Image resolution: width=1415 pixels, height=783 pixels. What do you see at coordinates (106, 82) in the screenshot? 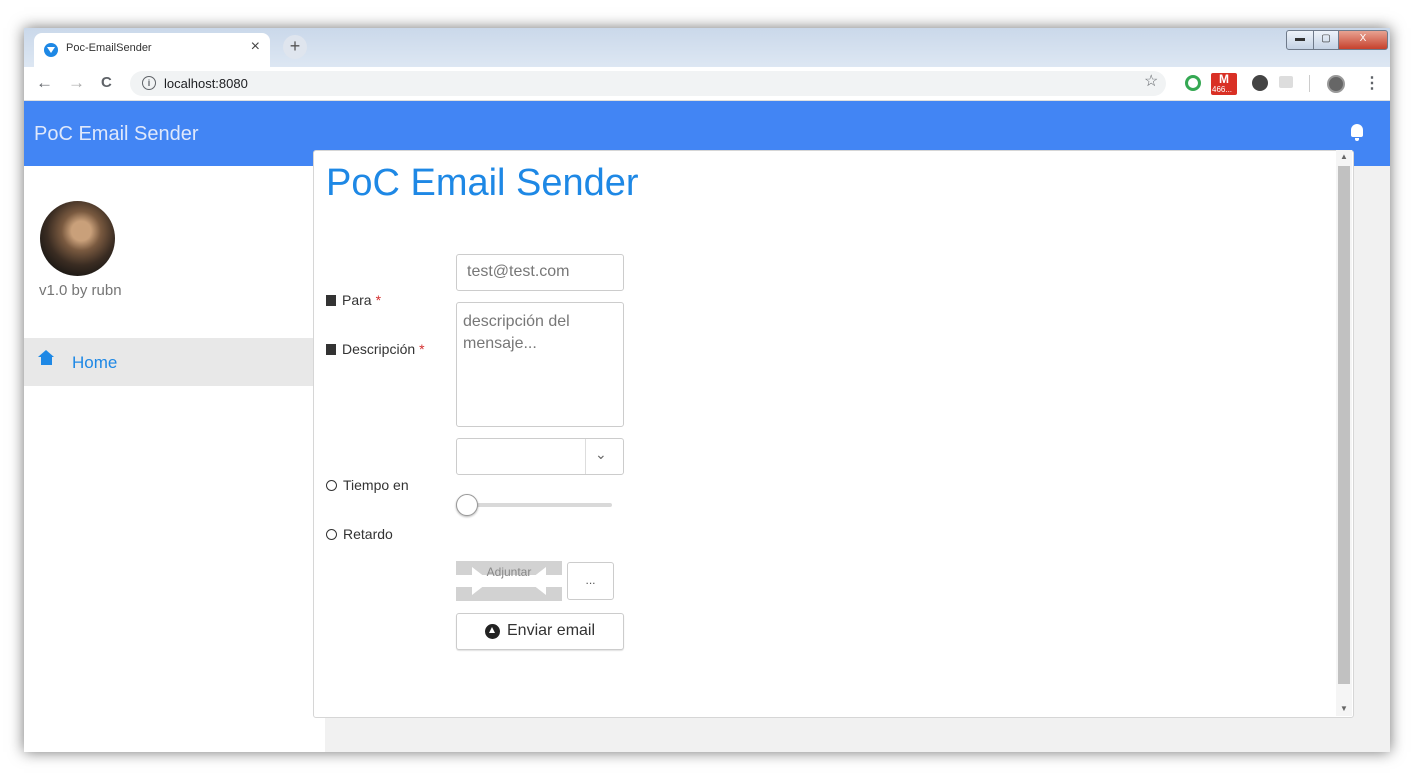
I see `reload-button: C` at bounding box center [106, 82].